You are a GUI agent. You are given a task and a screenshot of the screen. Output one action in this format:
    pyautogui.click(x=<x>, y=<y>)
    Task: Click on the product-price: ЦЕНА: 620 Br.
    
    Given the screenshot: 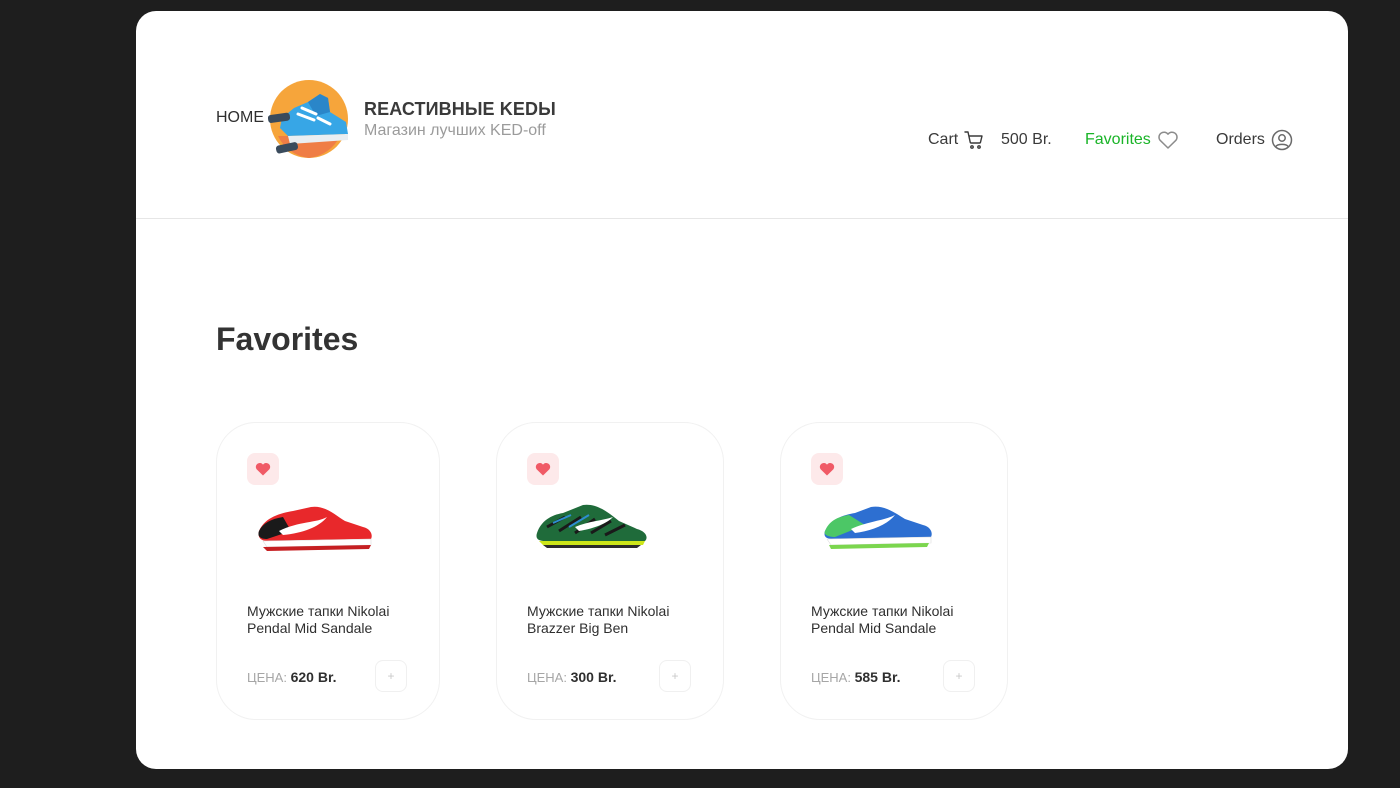 What is the action you would take?
    pyautogui.click(x=292, y=677)
    